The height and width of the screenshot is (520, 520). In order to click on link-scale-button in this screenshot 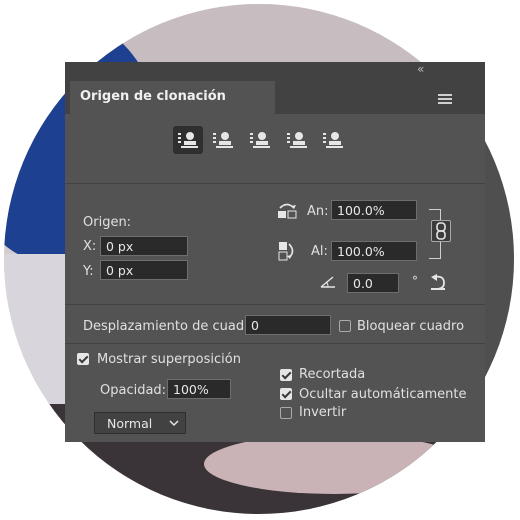, I will do `click(441, 231)`.